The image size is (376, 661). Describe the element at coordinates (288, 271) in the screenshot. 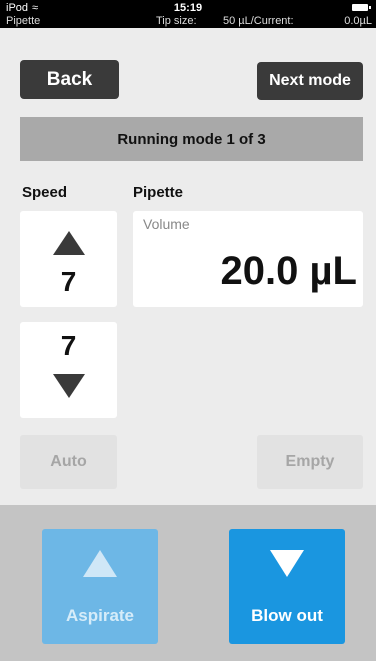

I see `volume-value: 20.0 µL` at that location.